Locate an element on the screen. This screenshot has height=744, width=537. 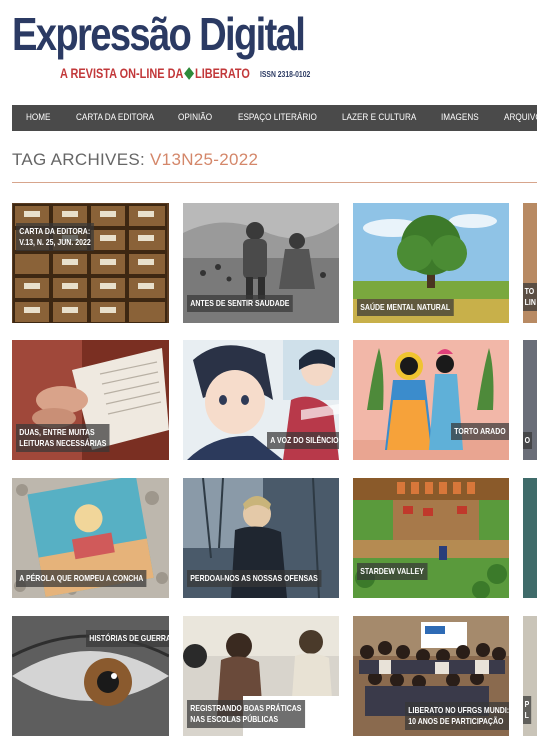
logo-subtitle: A REVISTA ON-LINE DA LIBERATO is located at coordinates (155, 73).